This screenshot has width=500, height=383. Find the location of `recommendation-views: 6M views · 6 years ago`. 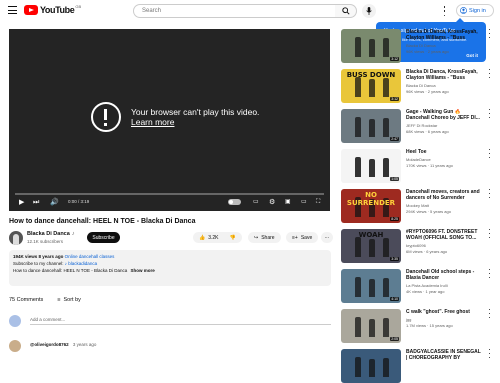

recommendation-views: 6M views · 6 years ago is located at coordinates (427, 251).